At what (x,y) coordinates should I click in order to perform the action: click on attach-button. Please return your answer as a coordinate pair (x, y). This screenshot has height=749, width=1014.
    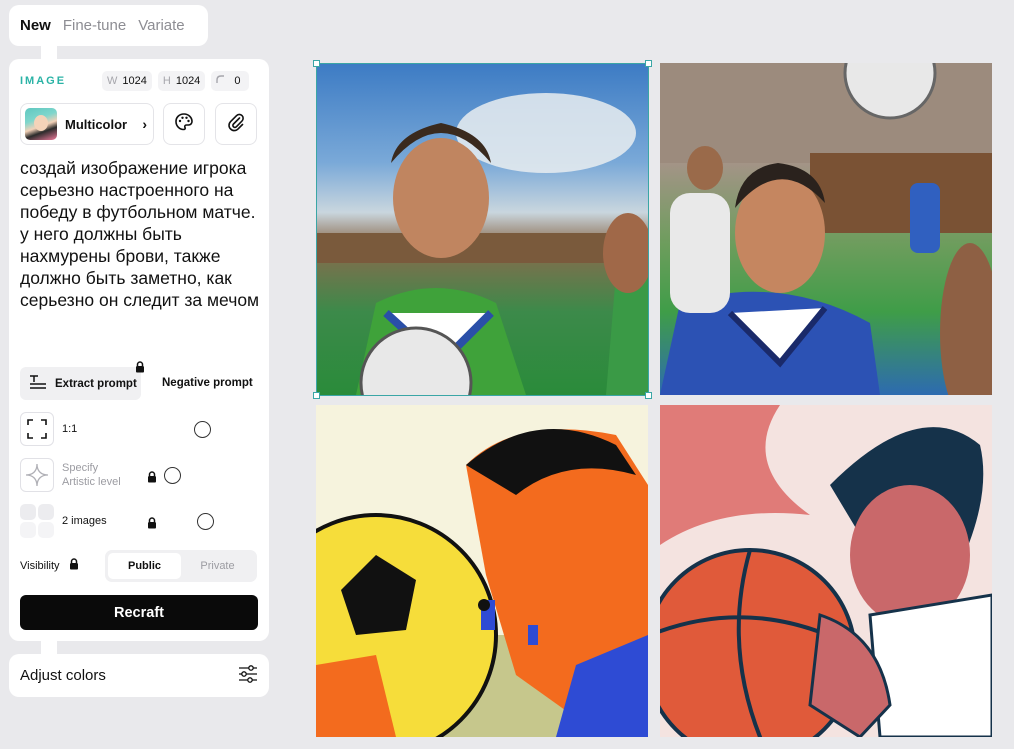
    Looking at the image, I should click on (236, 124).